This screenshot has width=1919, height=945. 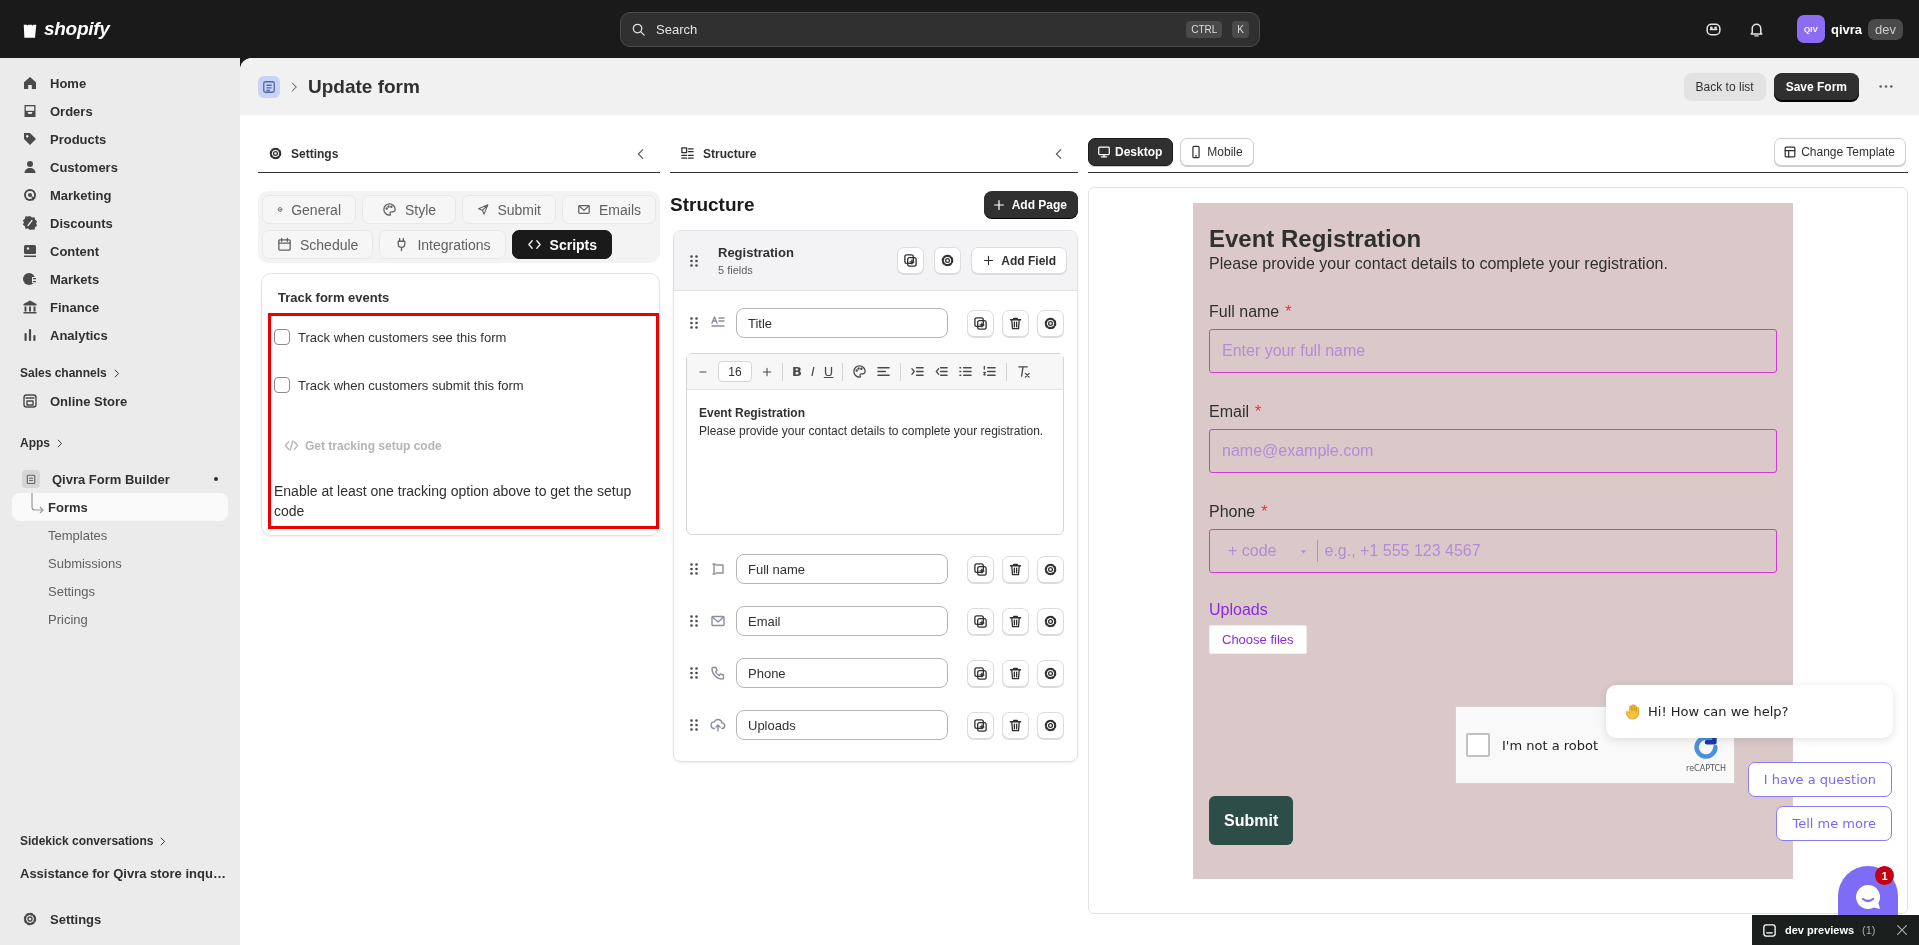 I want to click on field-label-input: Title, so click(x=842, y=323).